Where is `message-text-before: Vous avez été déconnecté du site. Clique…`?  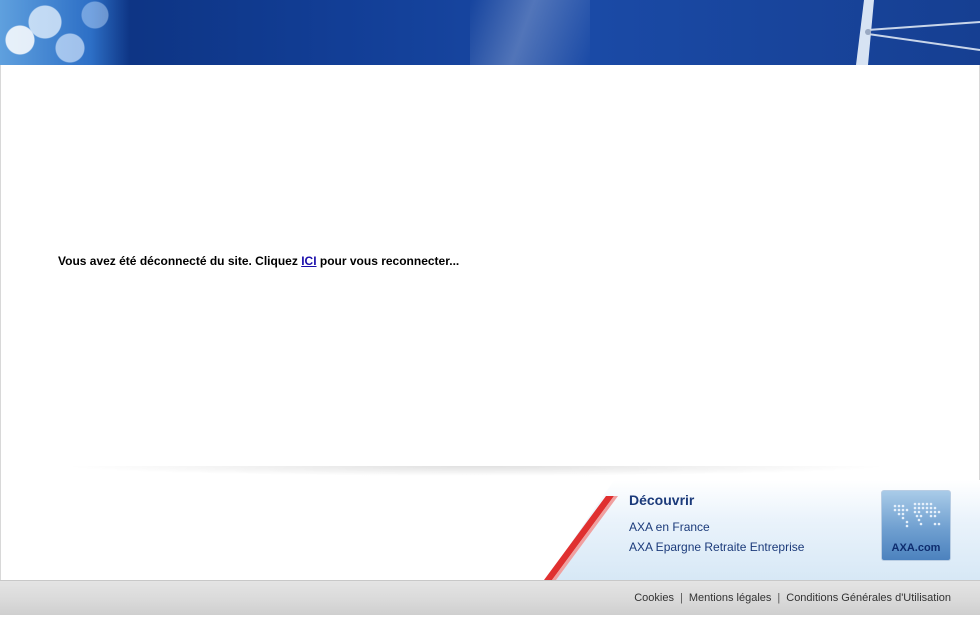 message-text-before: Vous avez été déconnecté du site. Clique… is located at coordinates (180, 261).